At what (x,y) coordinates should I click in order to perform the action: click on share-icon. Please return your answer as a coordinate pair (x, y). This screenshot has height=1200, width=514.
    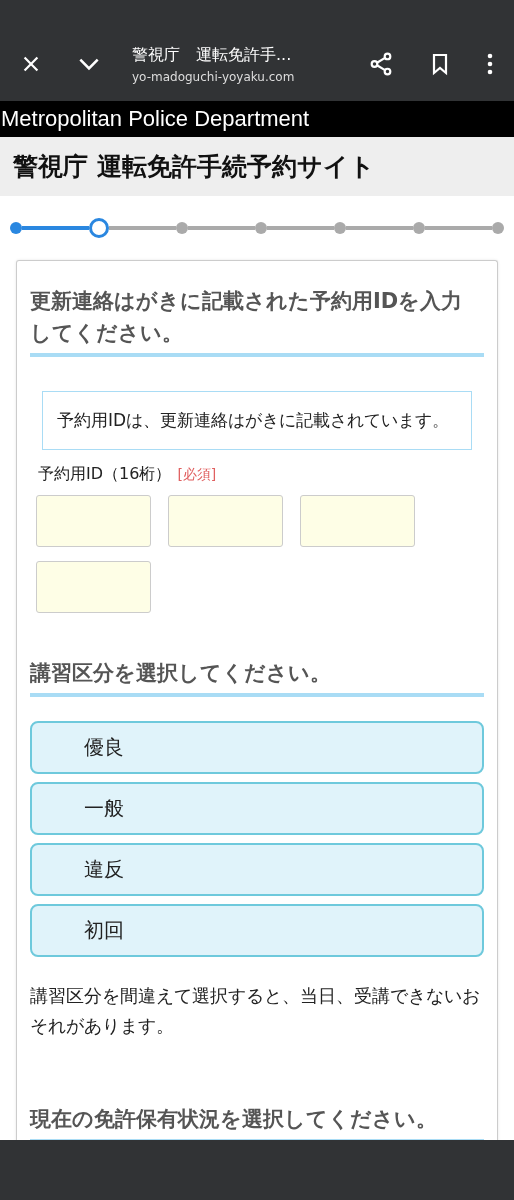
    Looking at the image, I should click on (381, 64).